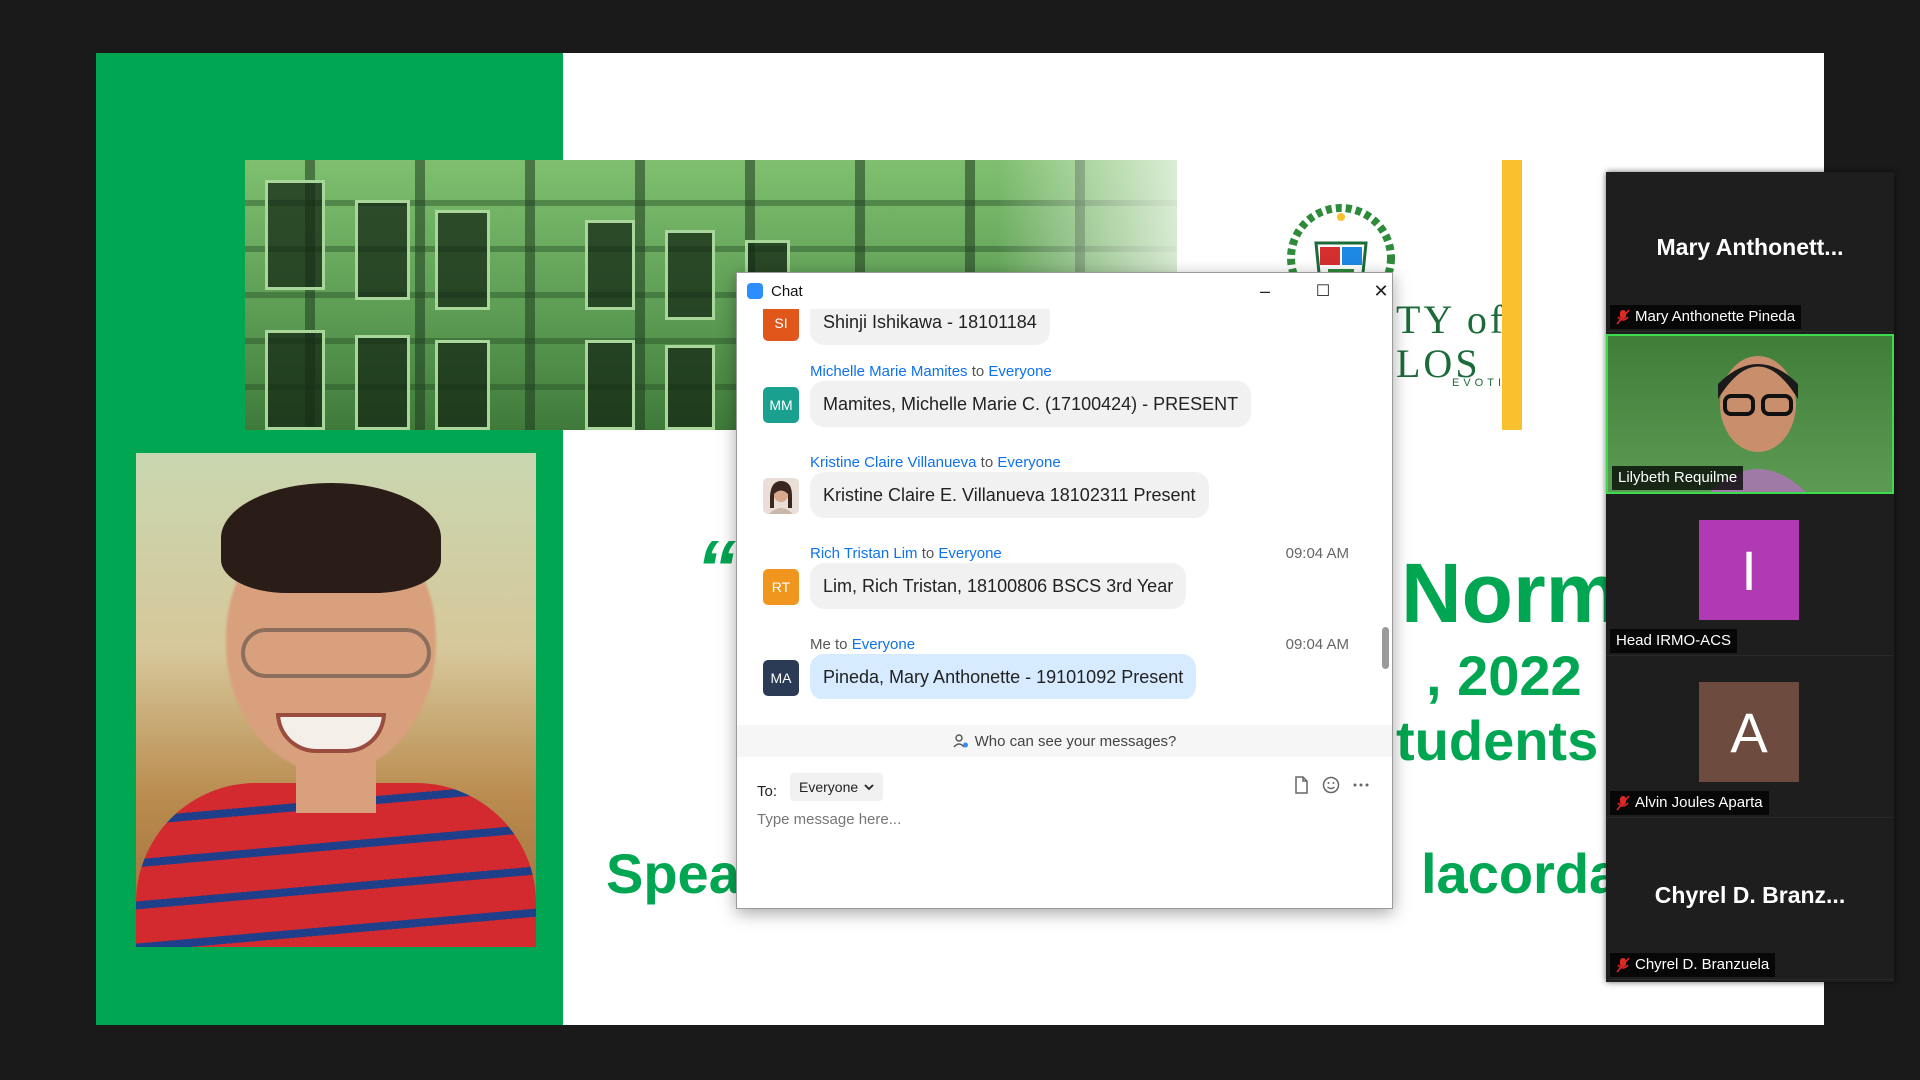 Image resolution: width=1920 pixels, height=1080 pixels. What do you see at coordinates (1064, 291) in the screenshot?
I see `chat-titlebar: Chat – ☐ ✕` at bounding box center [1064, 291].